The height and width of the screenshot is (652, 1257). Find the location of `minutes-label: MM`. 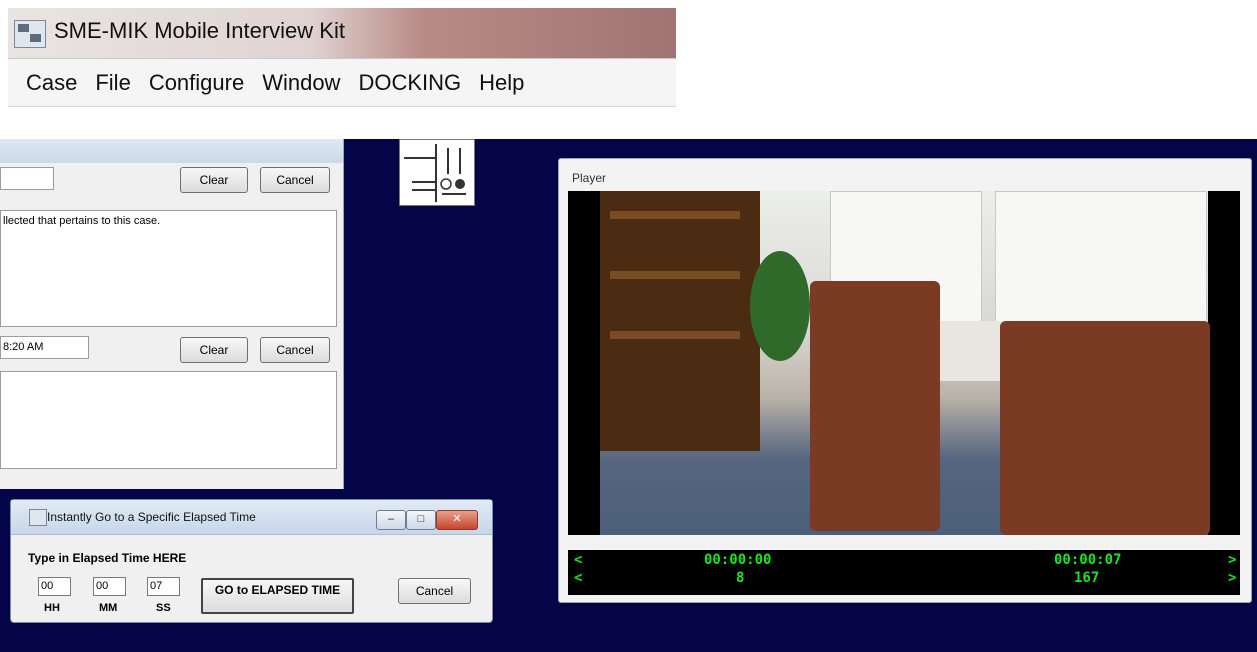

minutes-label: MM is located at coordinates (108, 608).